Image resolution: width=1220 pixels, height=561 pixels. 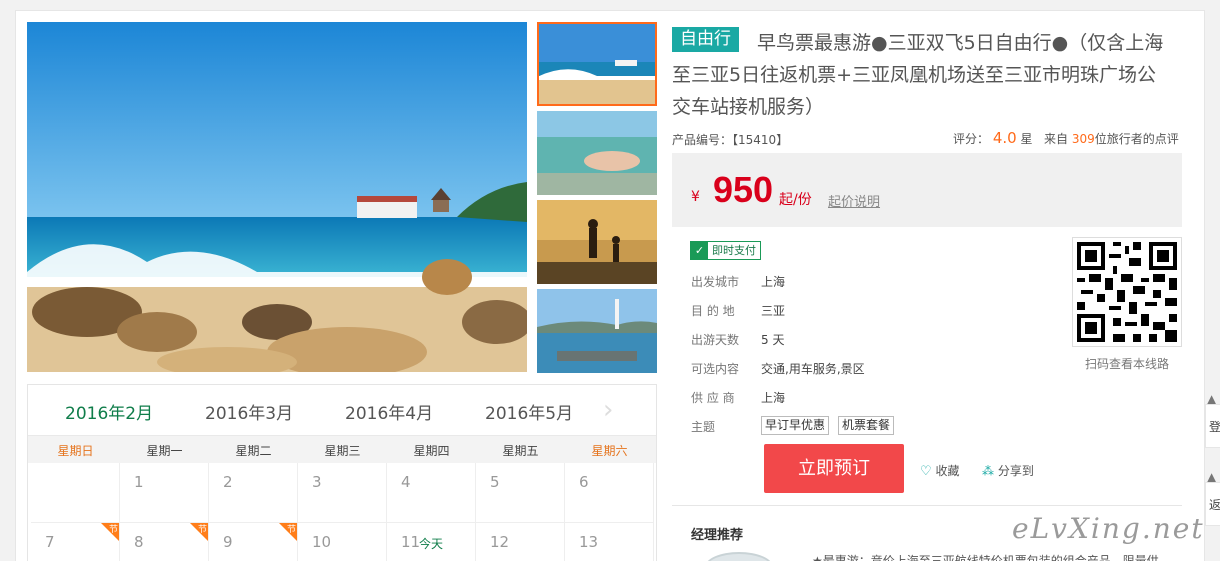 I want to click on share-button: ⁂ 分享到, so click(x=1008, y=470).